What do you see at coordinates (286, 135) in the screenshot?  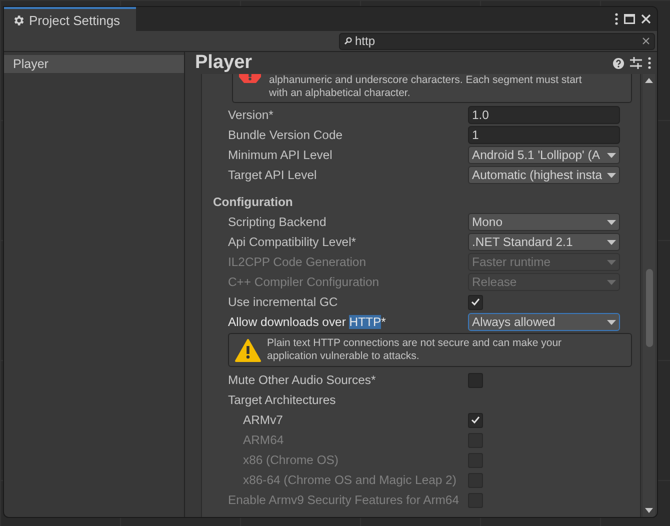 I see `setting-label: Bundle Version Code` at bounding box center [286, 135].